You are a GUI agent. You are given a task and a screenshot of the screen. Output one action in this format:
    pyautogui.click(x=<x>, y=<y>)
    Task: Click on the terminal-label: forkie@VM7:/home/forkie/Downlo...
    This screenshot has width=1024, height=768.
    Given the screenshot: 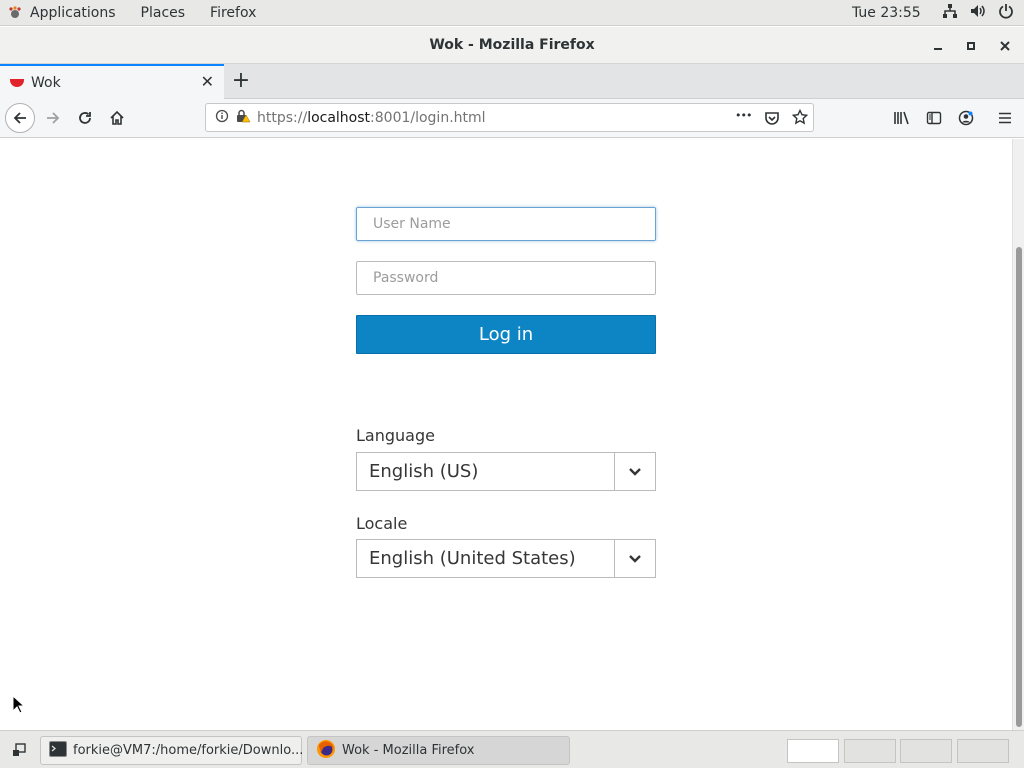 What is the action you would take?
    pyautogui.click(x=188, y=750)
    